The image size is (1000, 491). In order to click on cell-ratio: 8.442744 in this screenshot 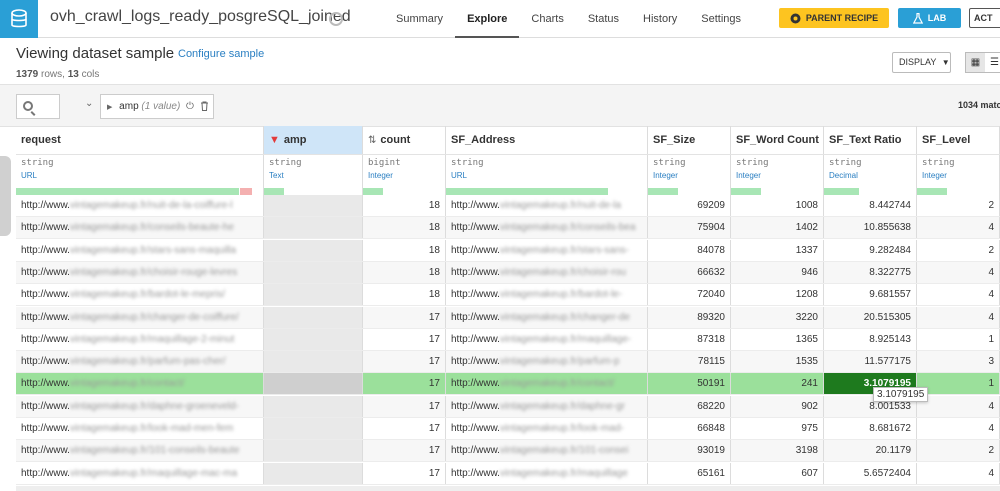, I will do `click(870, 205)`.